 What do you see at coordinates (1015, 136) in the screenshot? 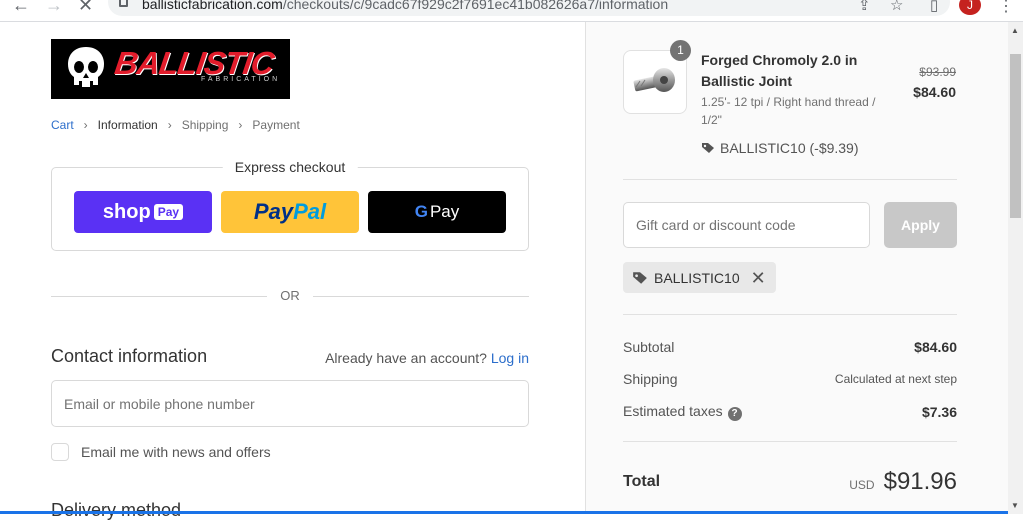
I see `scrollbar-thumb` at bounding box center [1015, 136].